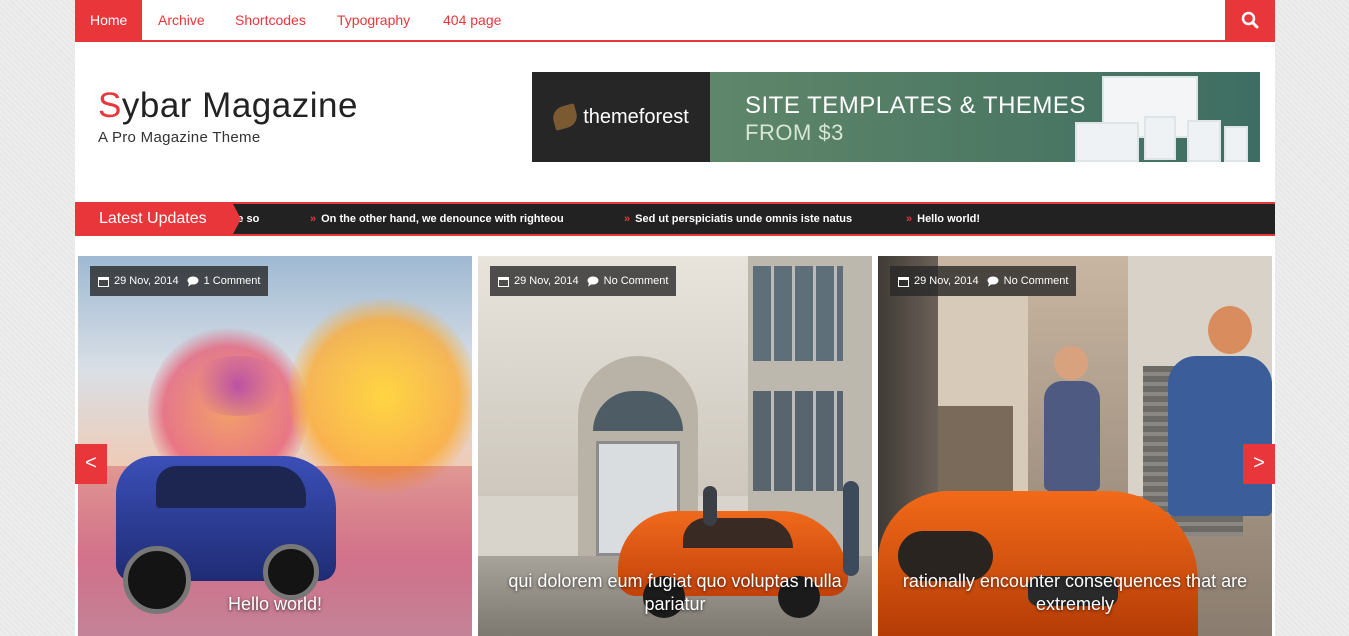  I want to click on banner-laptop-image, so click(1107, 142).